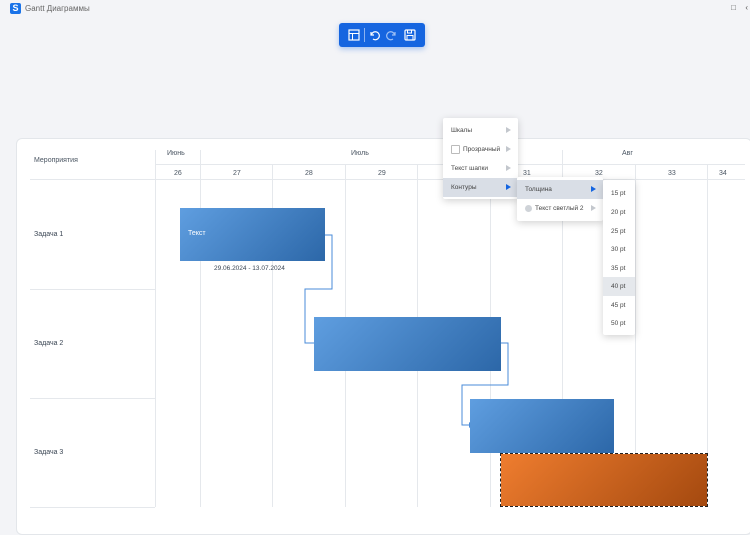  I want to click on task-bar-1: Текст, so click(252, 234).